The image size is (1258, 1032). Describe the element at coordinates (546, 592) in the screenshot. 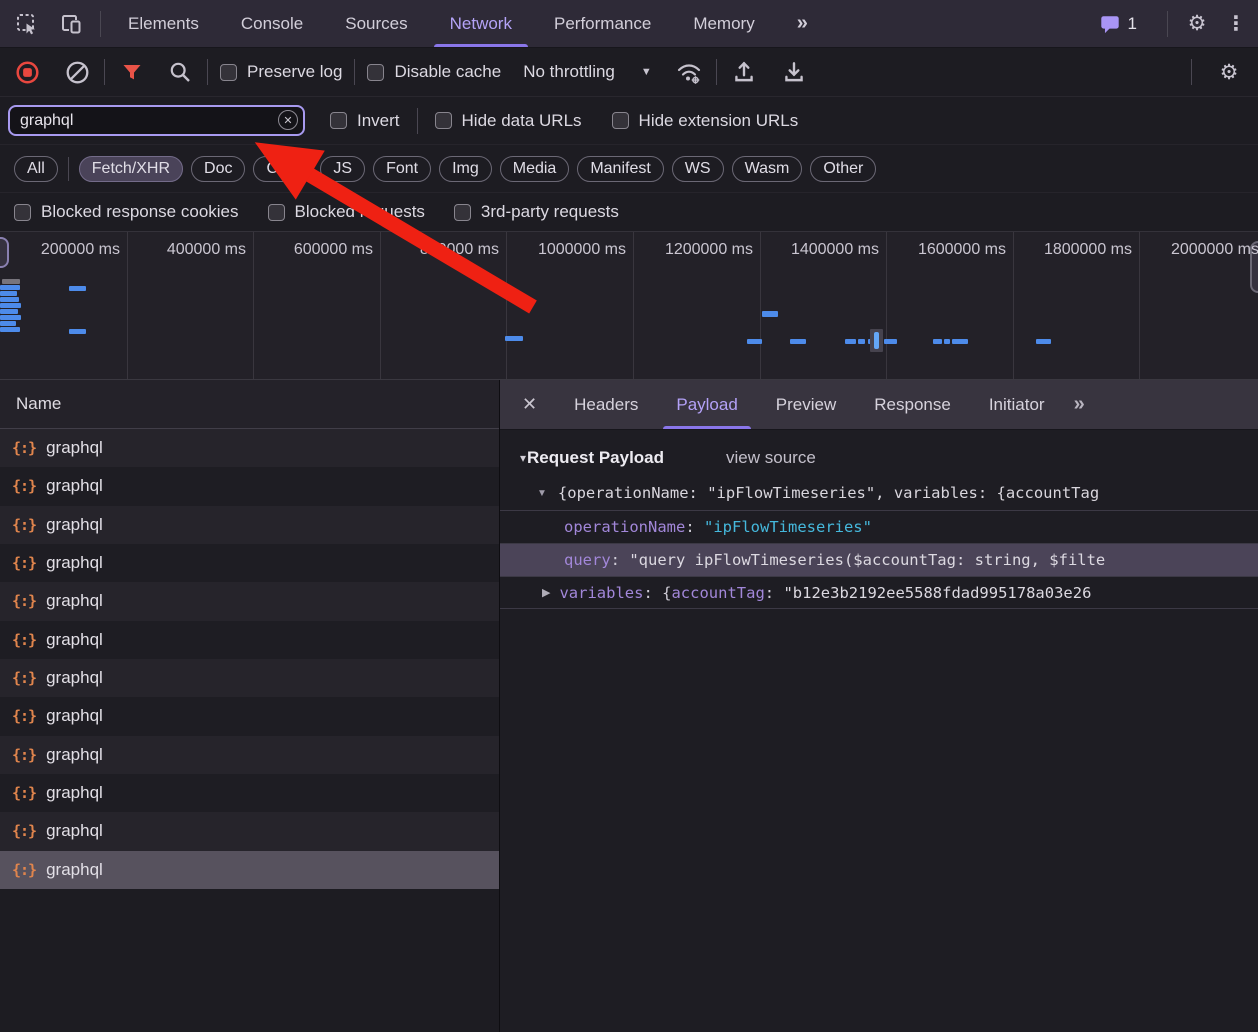

I see `expand-triangle-icon: ▶` at that location.